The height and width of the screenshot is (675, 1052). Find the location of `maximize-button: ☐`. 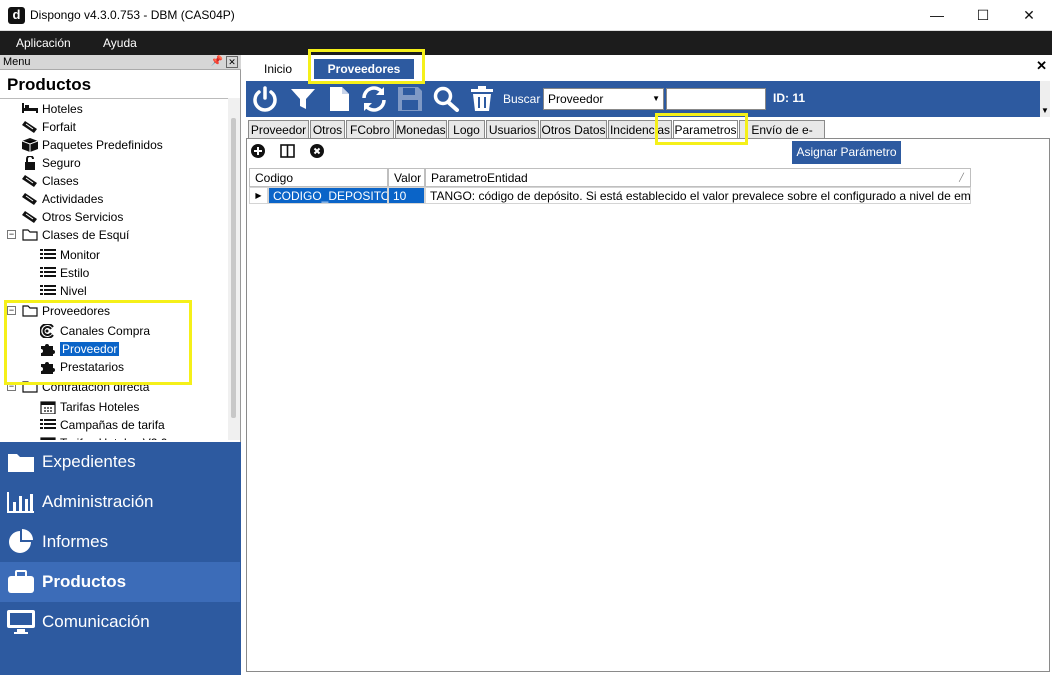

maximize-button: ☐ is located at coordinates (983, 15).